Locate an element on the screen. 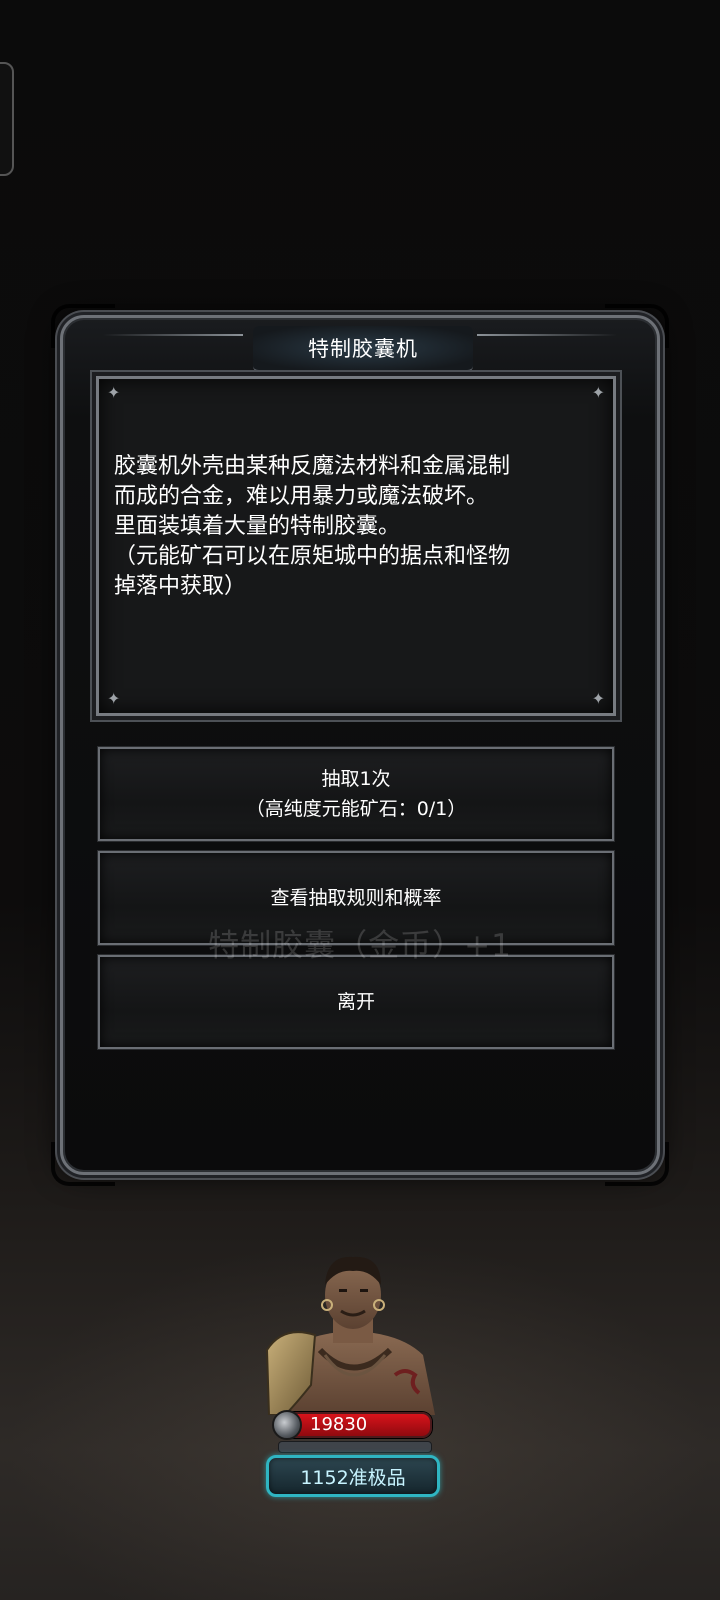 The height and width of the screenshot is (1600, 720). leave-button: 离开 is located at coordinates (356, 1002).